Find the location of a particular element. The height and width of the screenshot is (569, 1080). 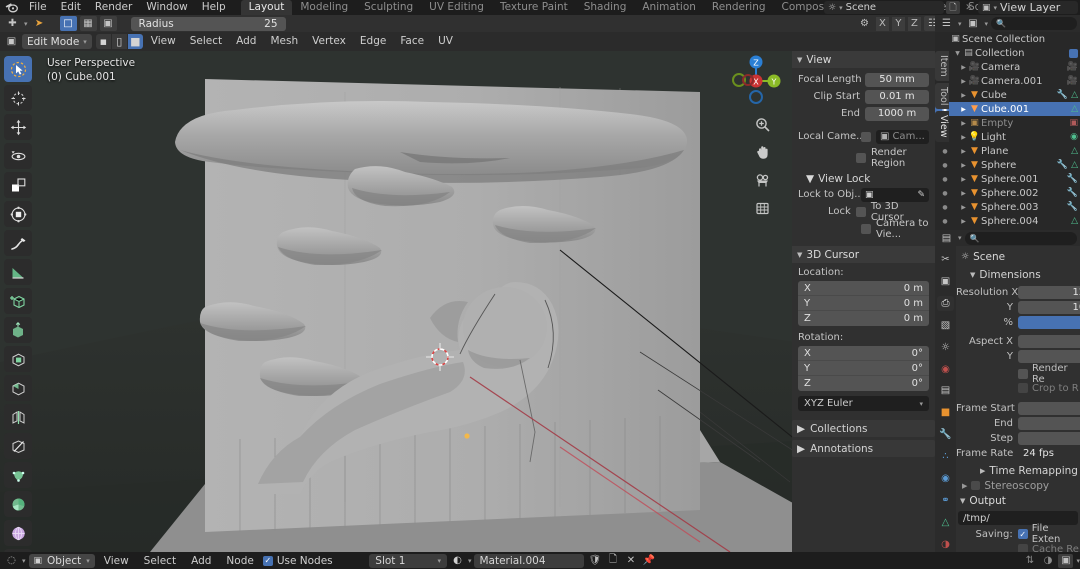

workspace-tab-texture-paint: Texture Paint is located at coordinates (534, 7).